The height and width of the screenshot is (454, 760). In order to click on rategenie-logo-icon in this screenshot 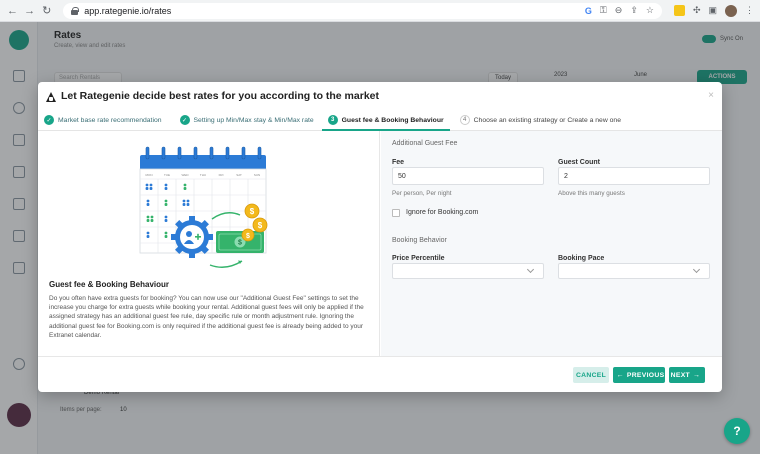, I will do `click(51, 96)`.